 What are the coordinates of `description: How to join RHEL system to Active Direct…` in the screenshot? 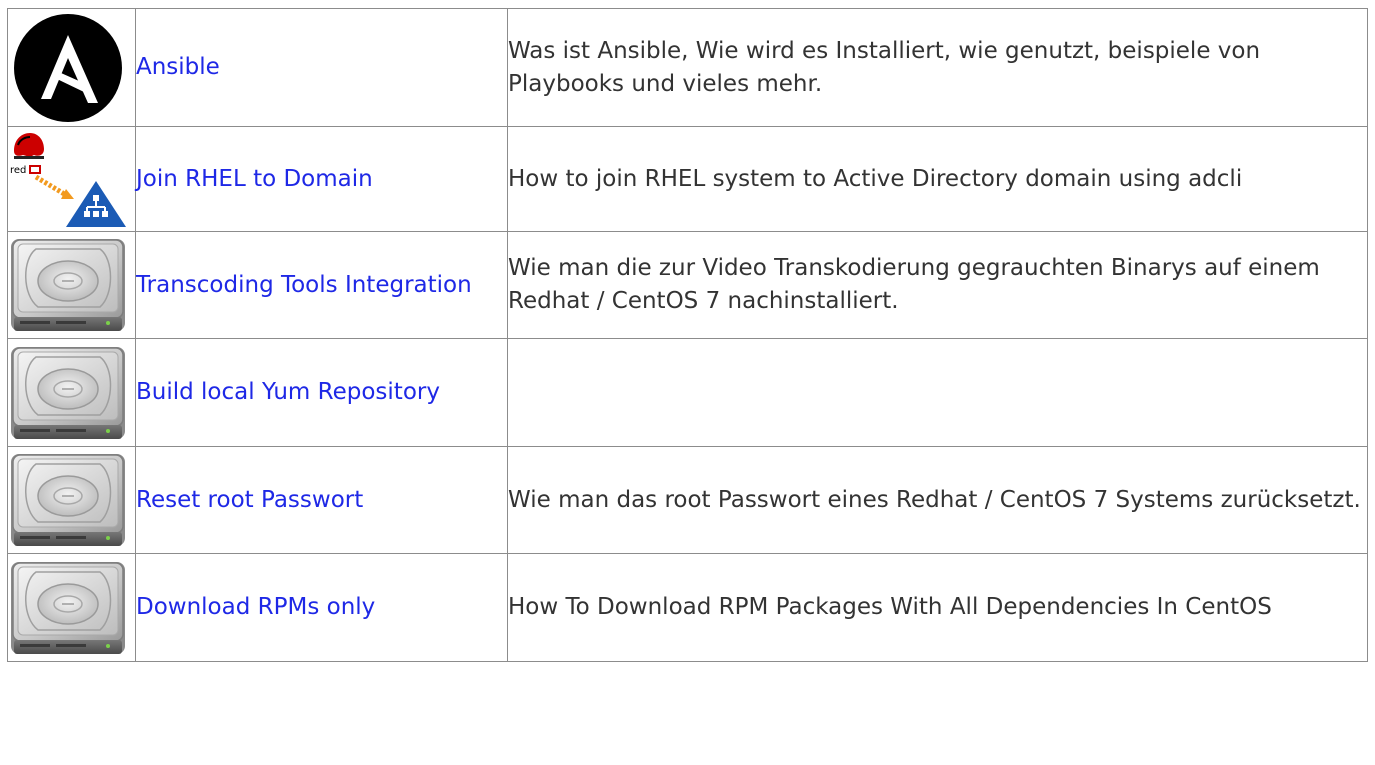 It's located at (937, 179).